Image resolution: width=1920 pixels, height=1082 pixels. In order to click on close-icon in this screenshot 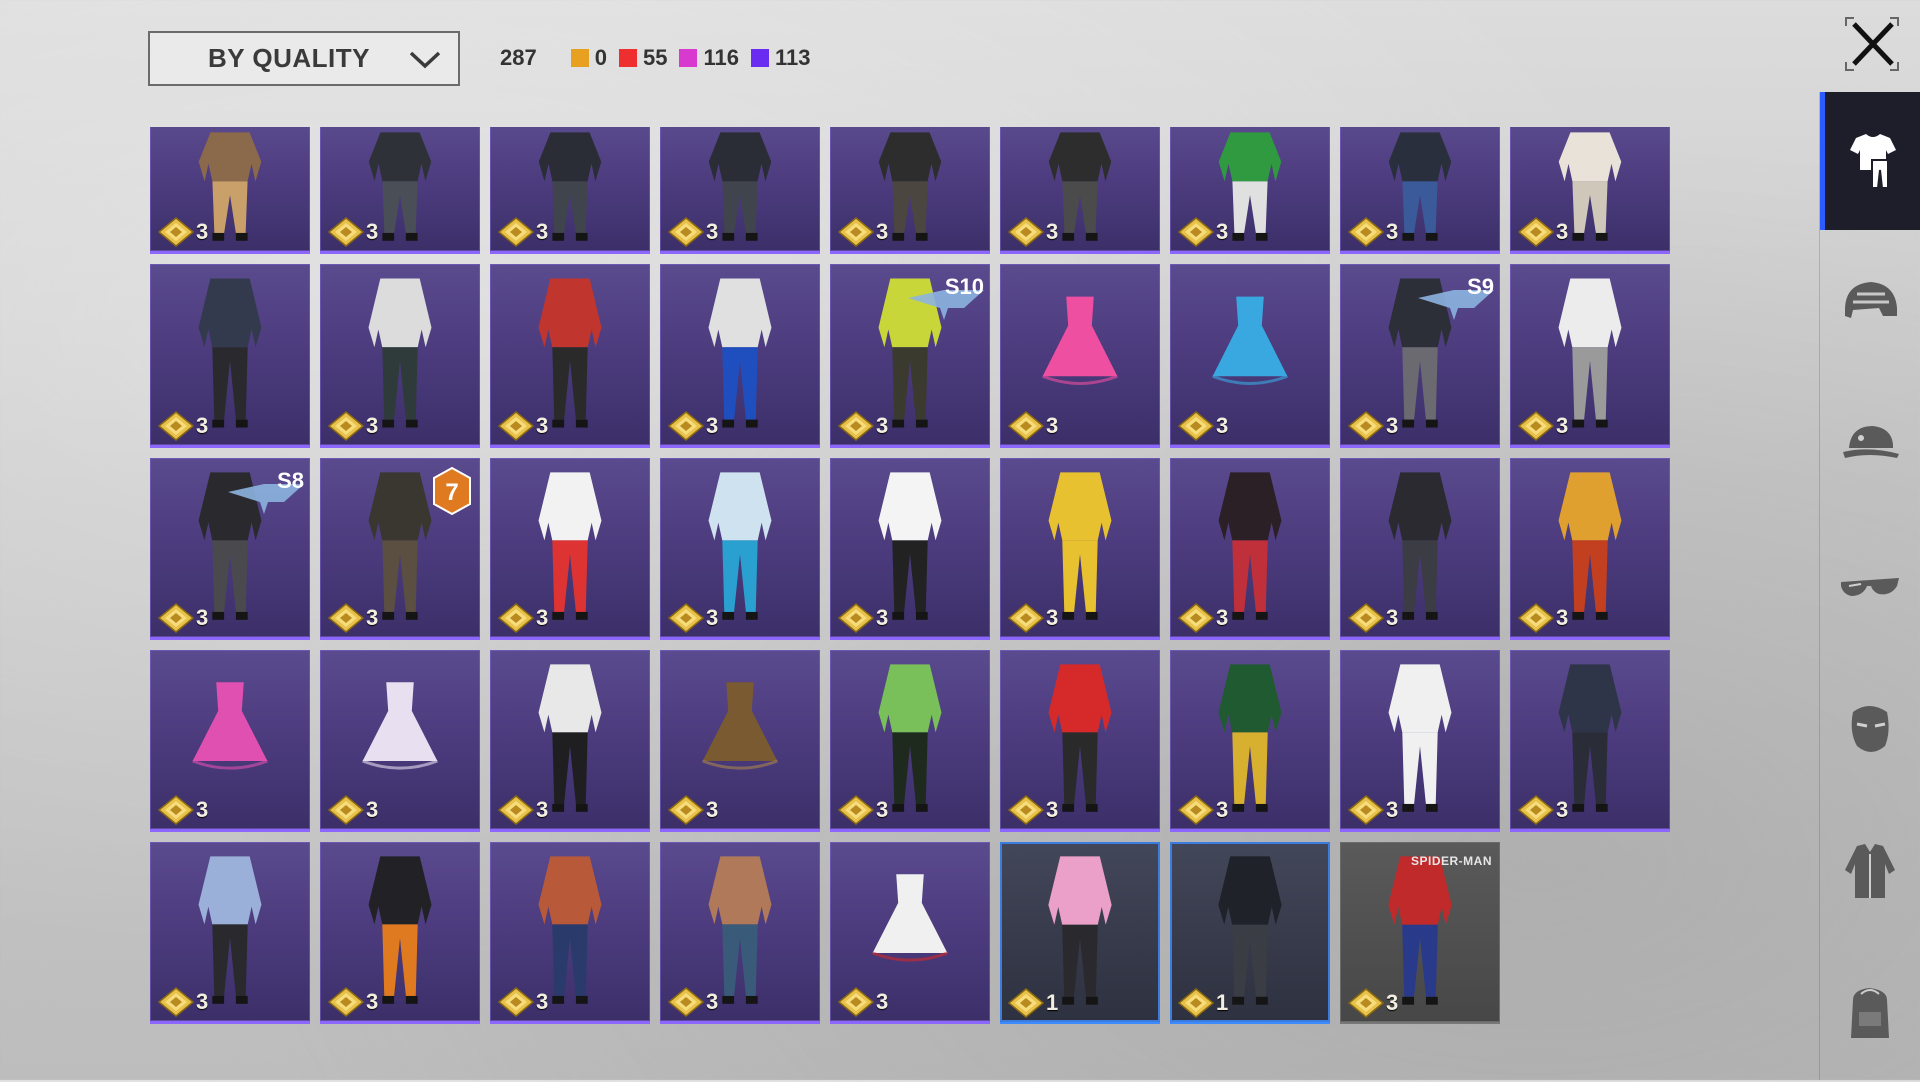, I will do `click(1872, 44)`.